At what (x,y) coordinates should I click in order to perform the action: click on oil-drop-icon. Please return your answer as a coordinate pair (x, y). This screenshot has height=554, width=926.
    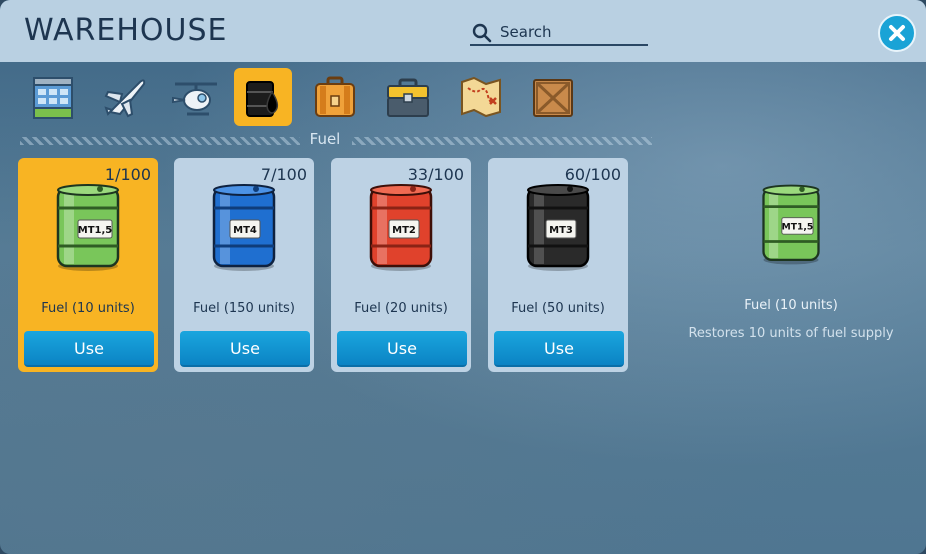
    Looking at the image, I should click on (262, 99).